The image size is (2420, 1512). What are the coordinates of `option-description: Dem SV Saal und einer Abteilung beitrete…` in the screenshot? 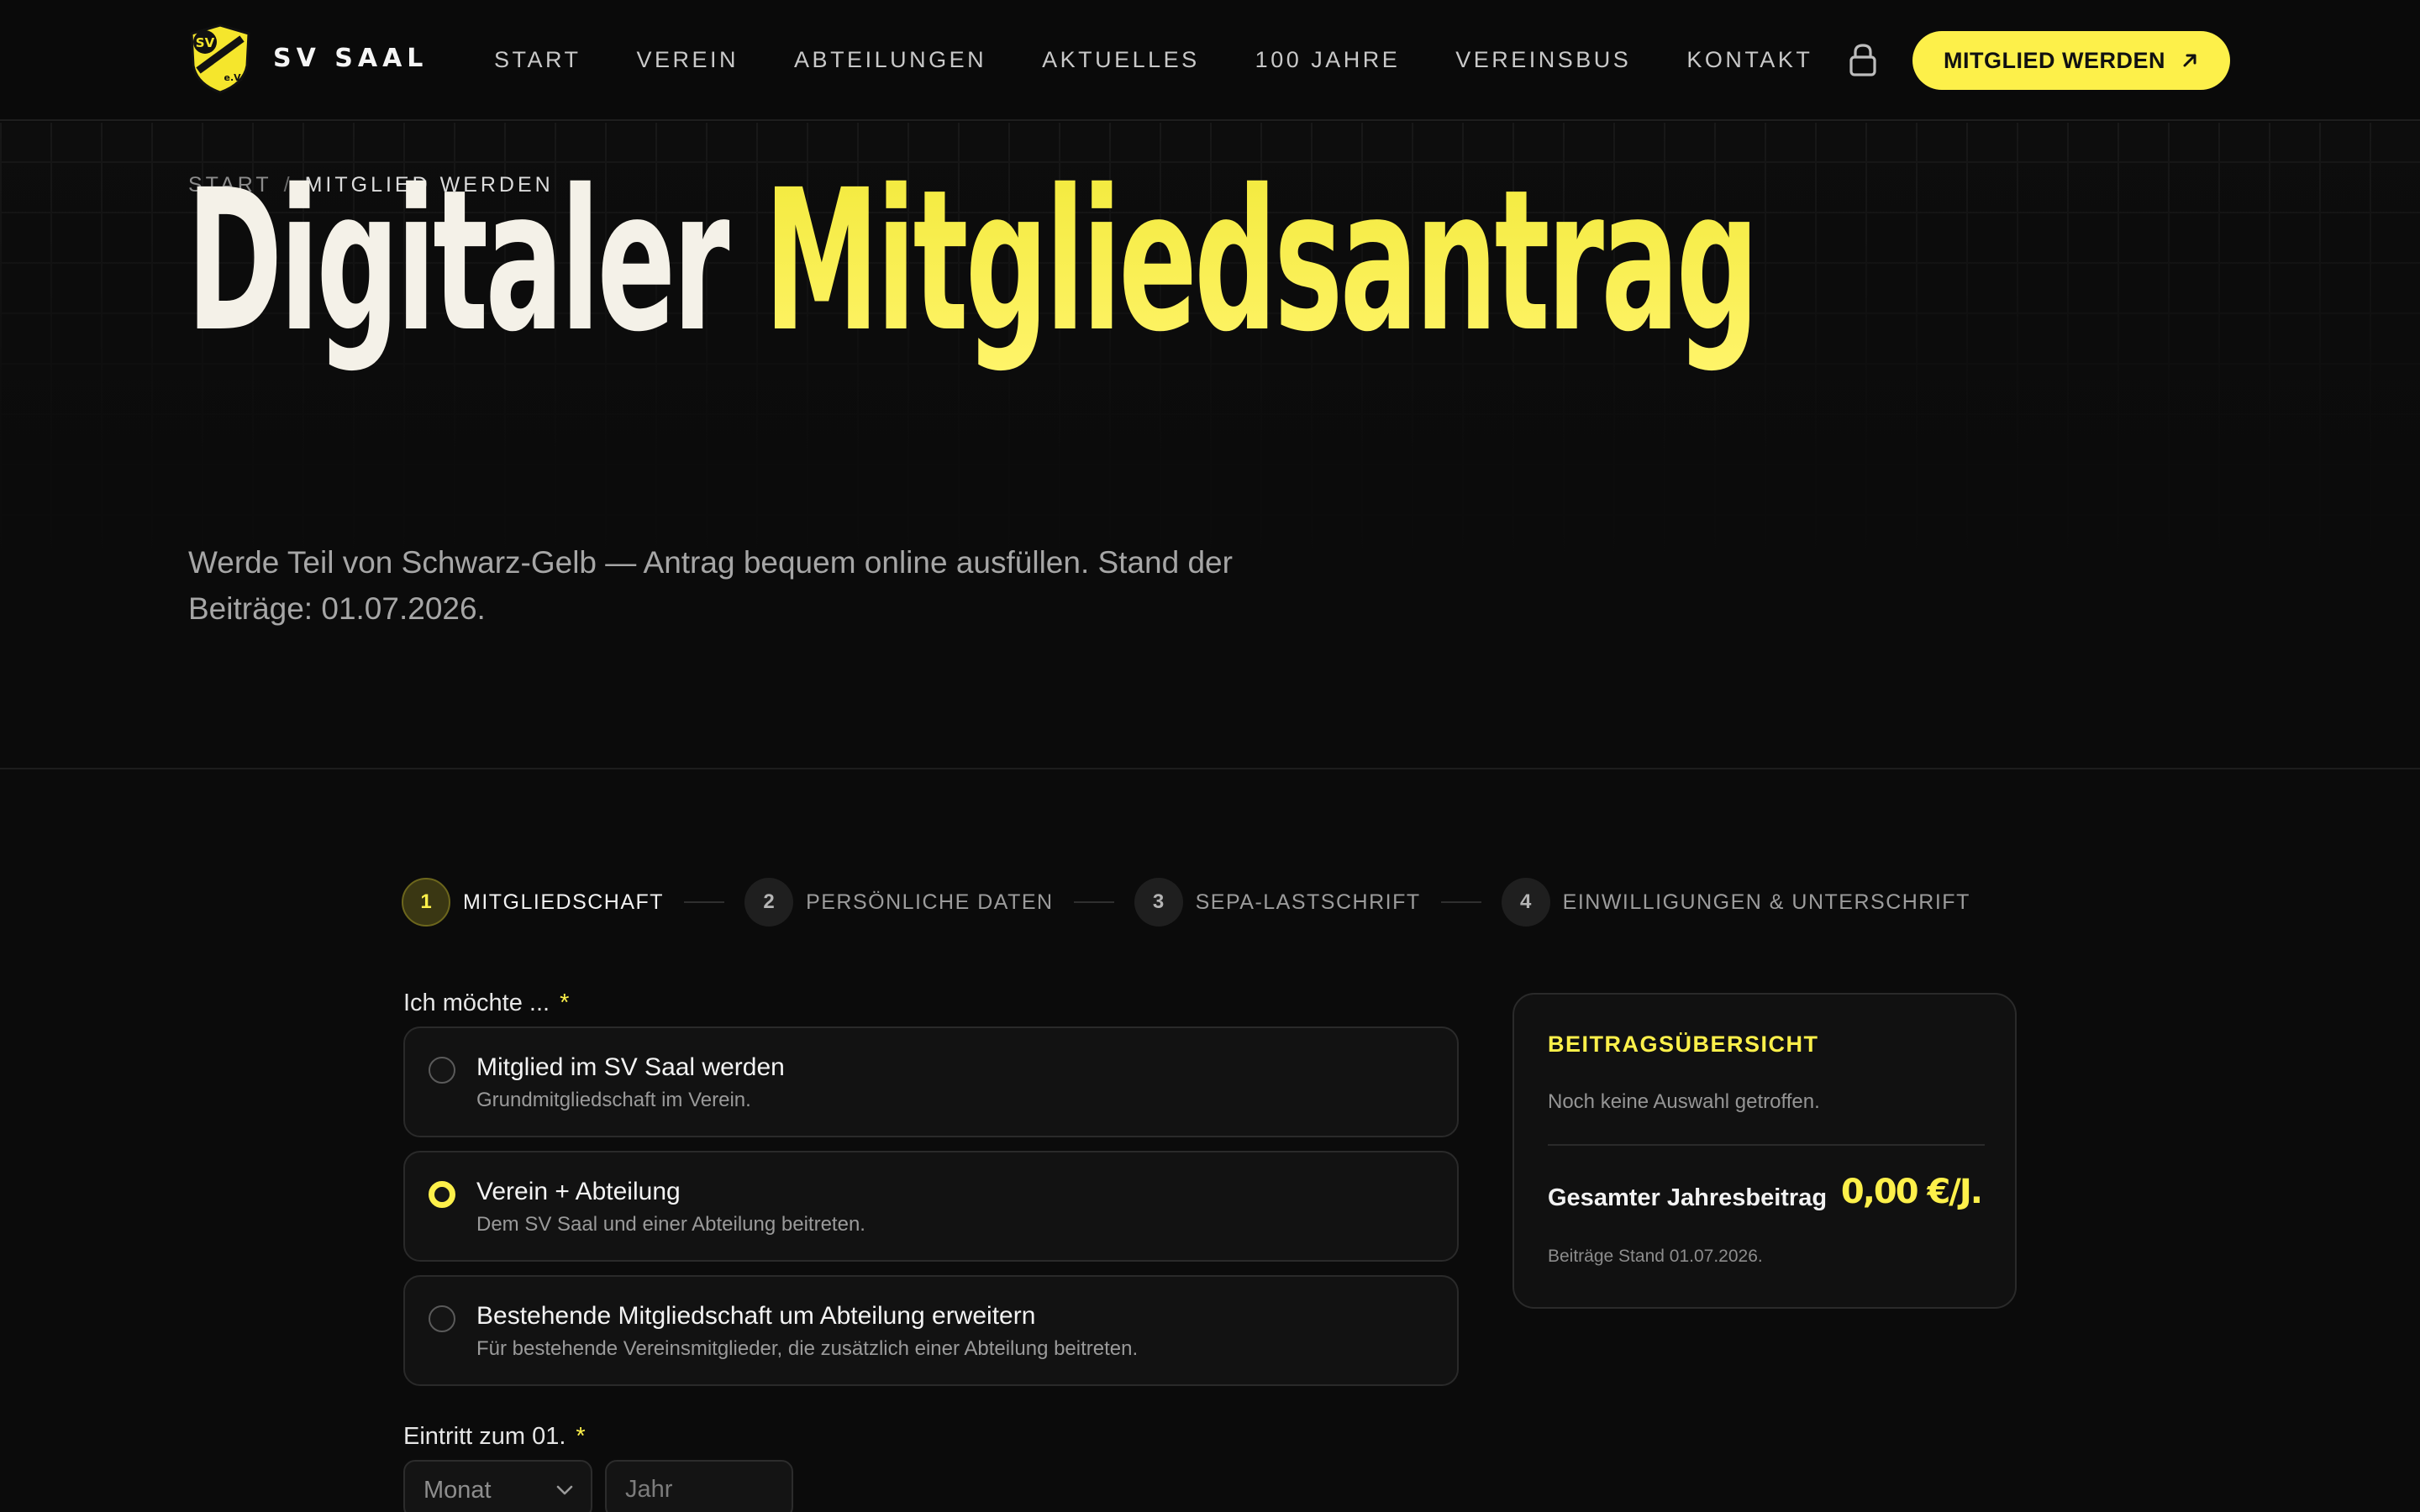 It's located at (671, 1224).